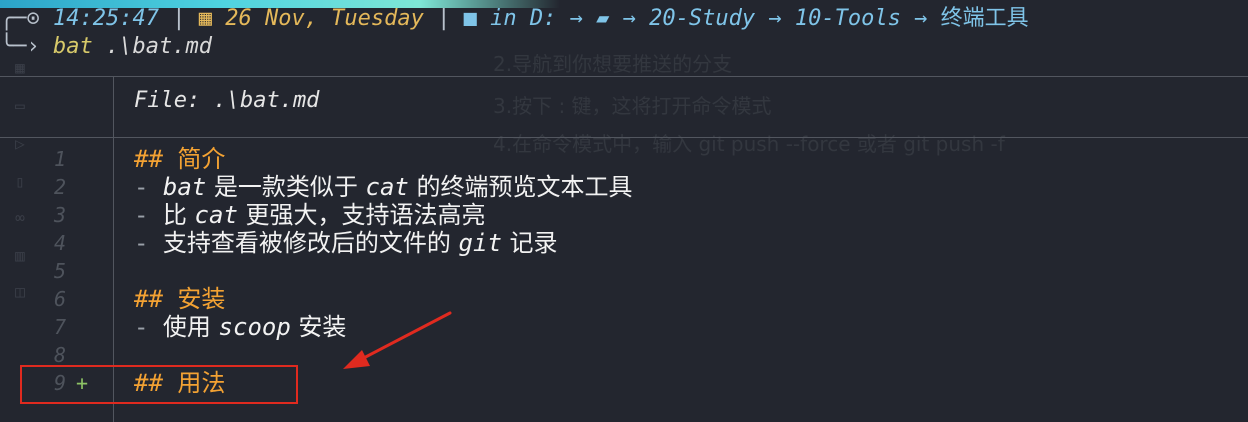 The height and width of the screenshot is (422, 1248). Describe the element at coordinates (397, 340) in the screenshot. I see `annotation-arrow` at that location.